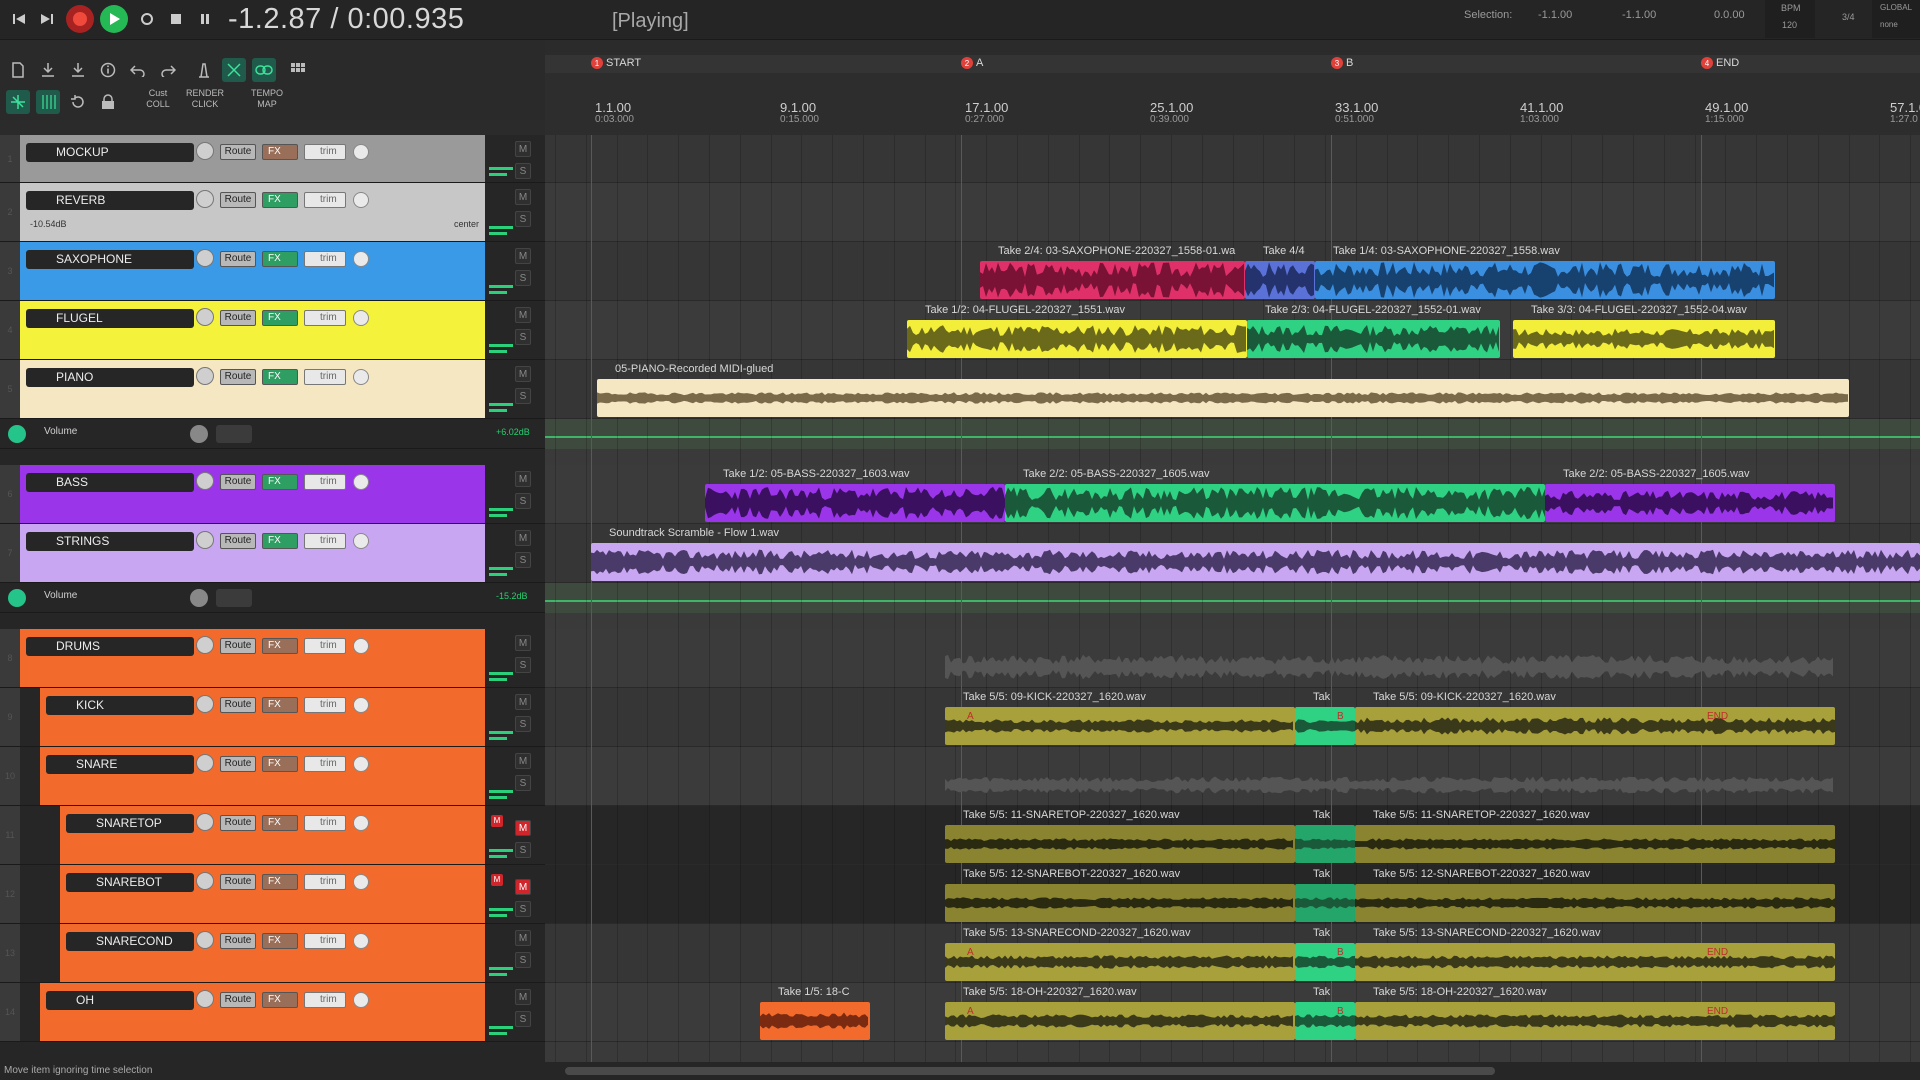 This screenshot has height=1080, width=1920. Describe the element at coordinates (130, 882) in the screenshot. I see `track-name: SNAREBOT` at that location.